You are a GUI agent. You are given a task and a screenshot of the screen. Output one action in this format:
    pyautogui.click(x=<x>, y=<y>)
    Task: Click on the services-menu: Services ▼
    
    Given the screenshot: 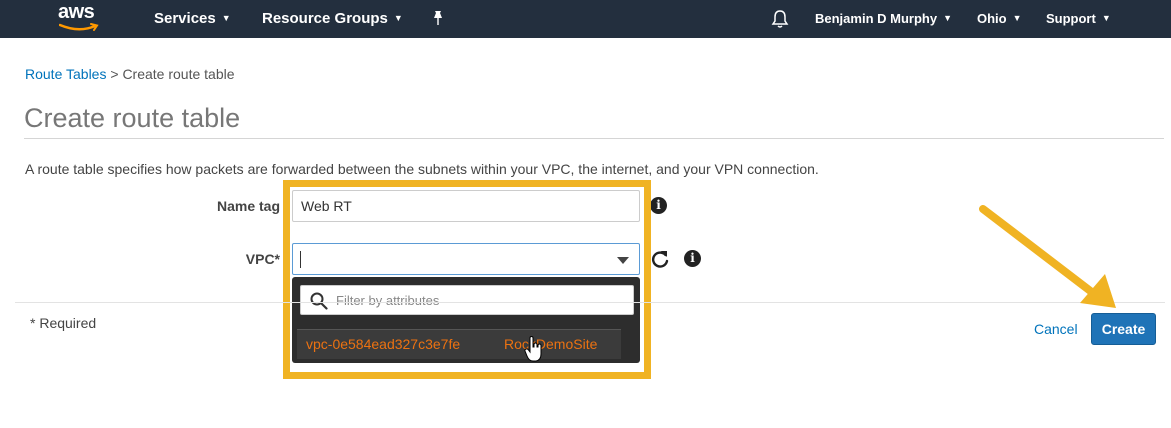 What is the action you would take?
    pyautogui.click(x=192, y=18)
    